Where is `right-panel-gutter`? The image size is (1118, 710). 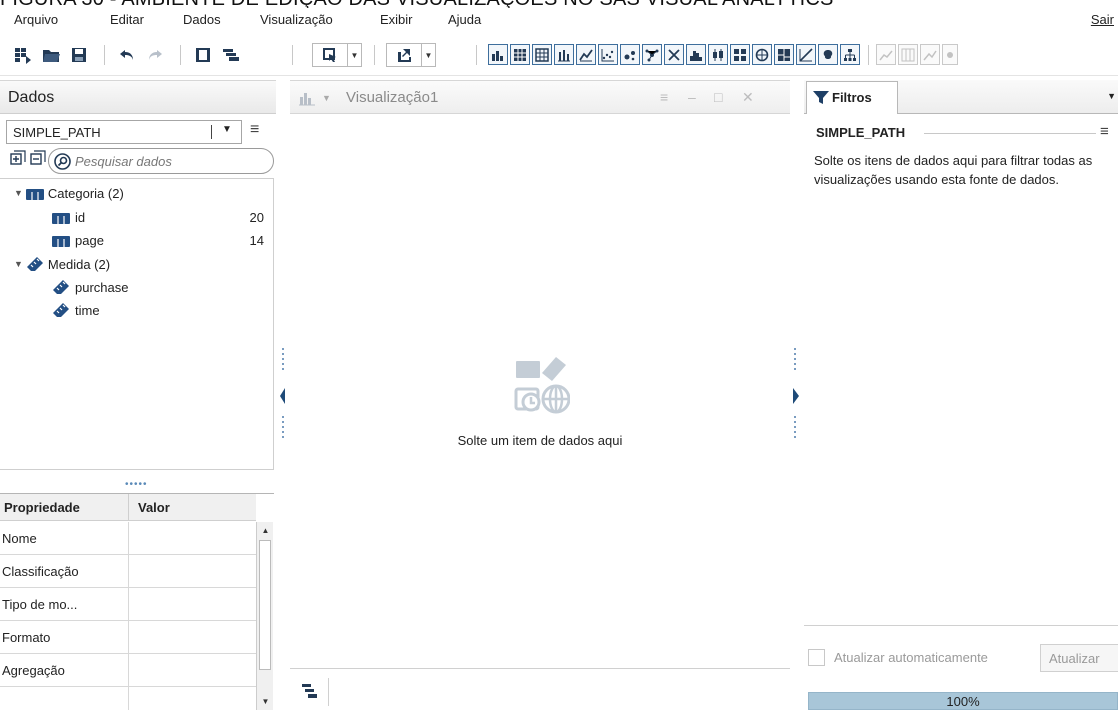
right-panel-gutter is located at coordinates (797, 395).